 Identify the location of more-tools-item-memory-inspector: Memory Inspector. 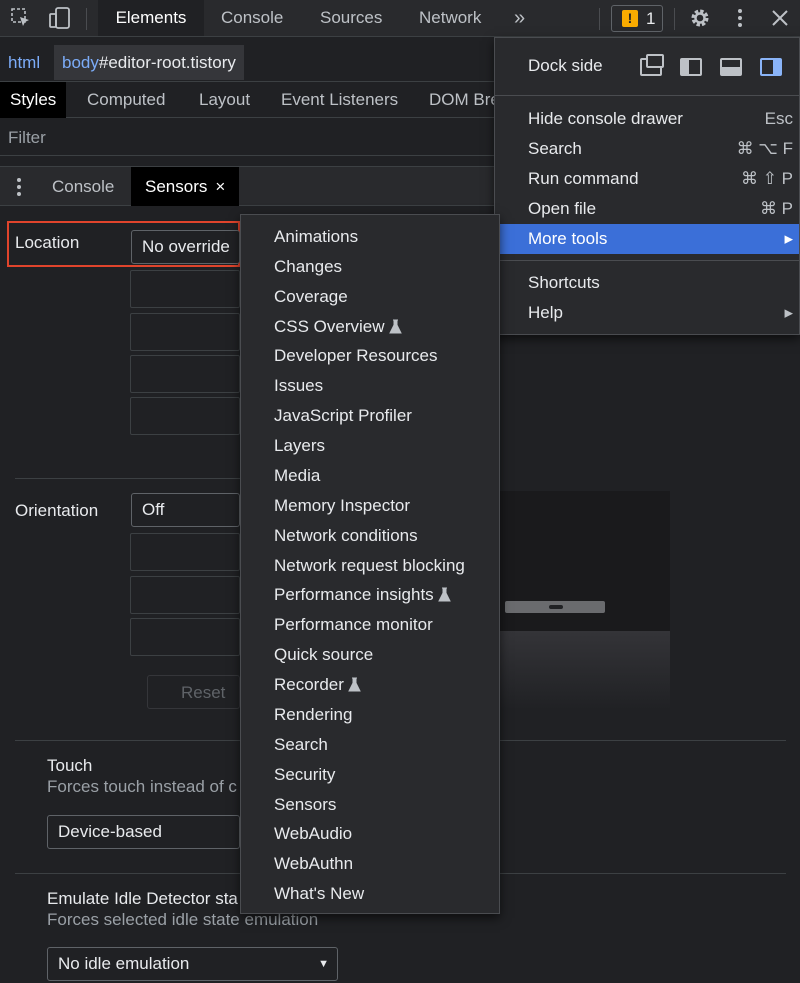
(342, 506).